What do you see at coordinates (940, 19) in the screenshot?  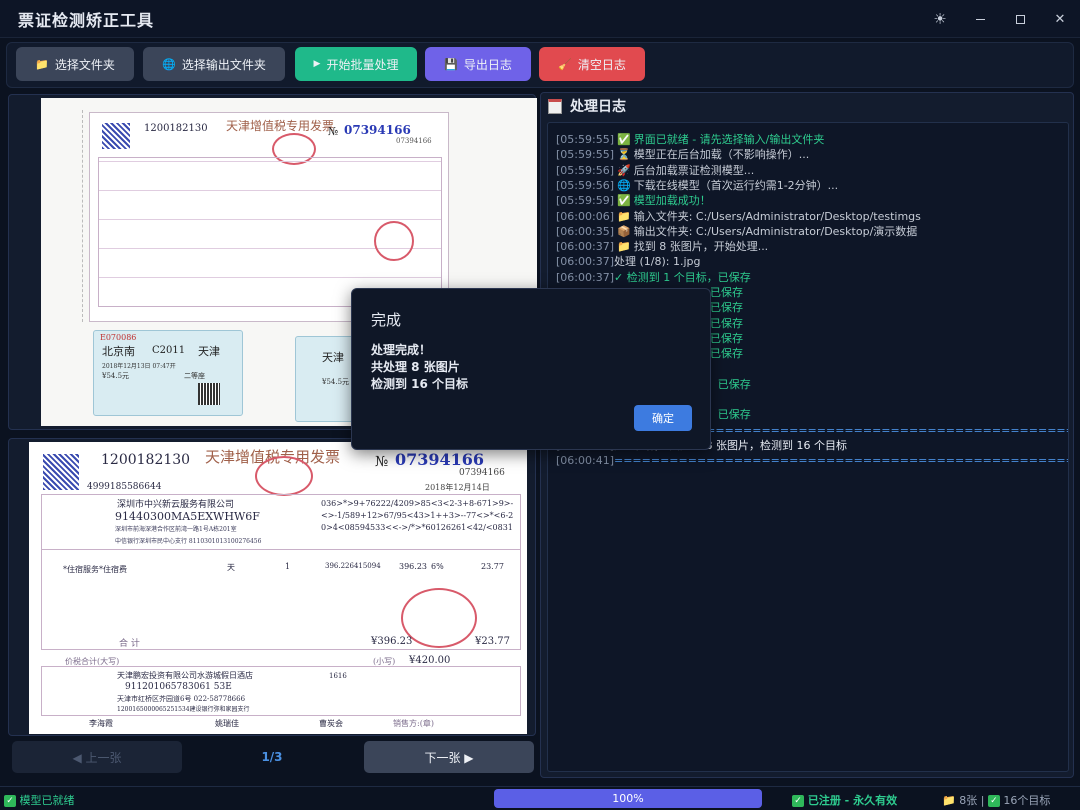 I see `theme-toggle-icon: ☀` at bounding box center [940, 19].